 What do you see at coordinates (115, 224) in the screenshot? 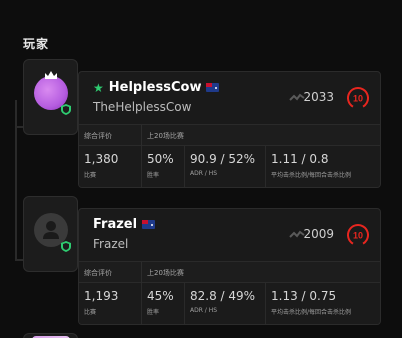
I see `player-name-text: Frazel` at bounding box center [115, 224].